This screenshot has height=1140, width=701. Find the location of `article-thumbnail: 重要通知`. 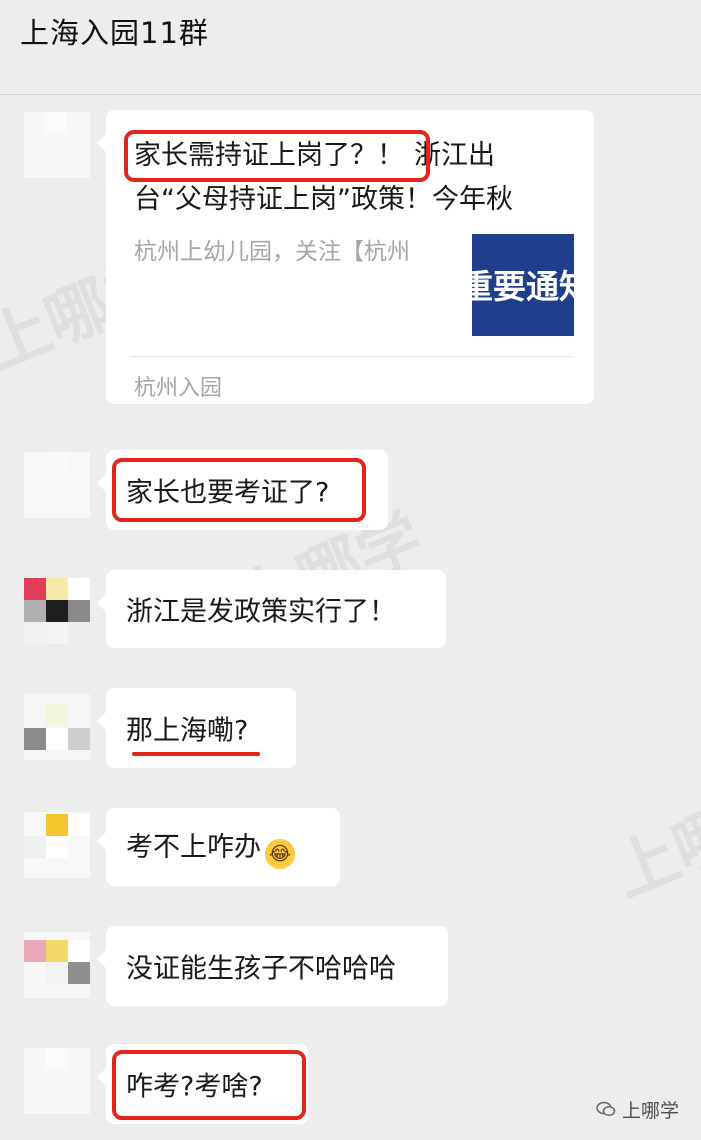

article-thumbnail: 重要通知 is located at coordinates (523, 285).